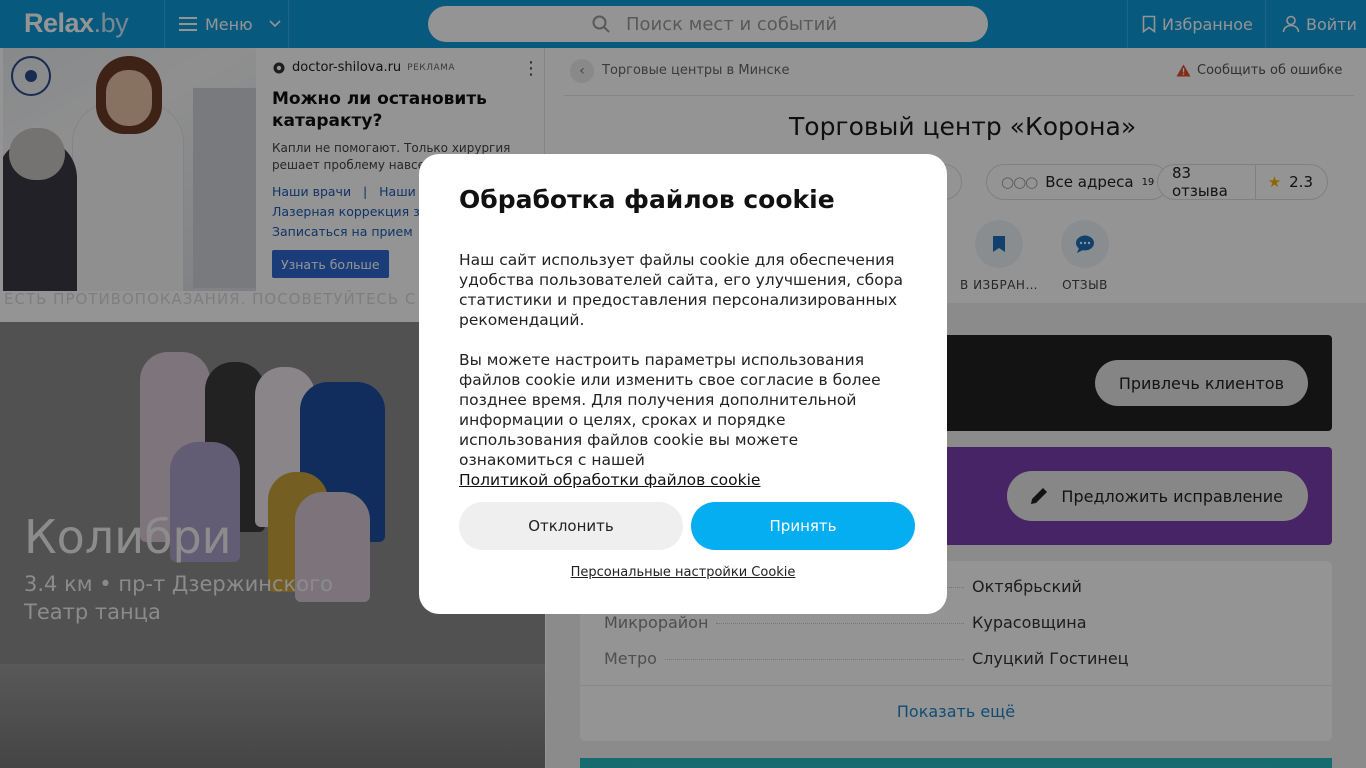  What do you see at coordinates (571, 526) in the screenshot?
I see `decline-button: Отклонить` at bounding box center [571, 526].